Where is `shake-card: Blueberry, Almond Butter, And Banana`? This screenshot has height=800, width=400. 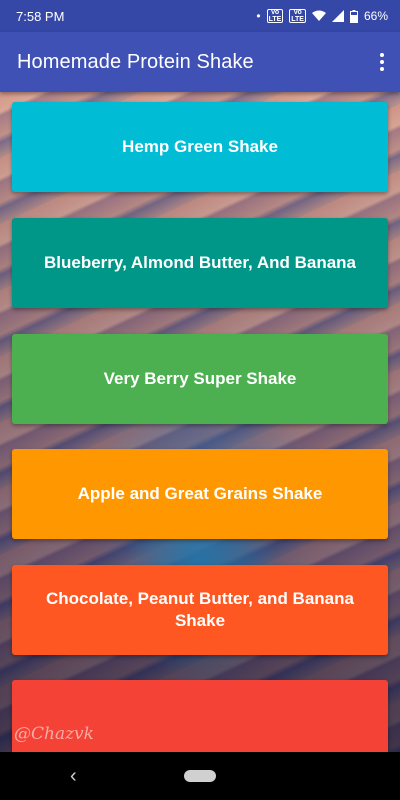 shake-card: Blueberry, Almond Butter, And Banana is located at coordinates (200, 263).